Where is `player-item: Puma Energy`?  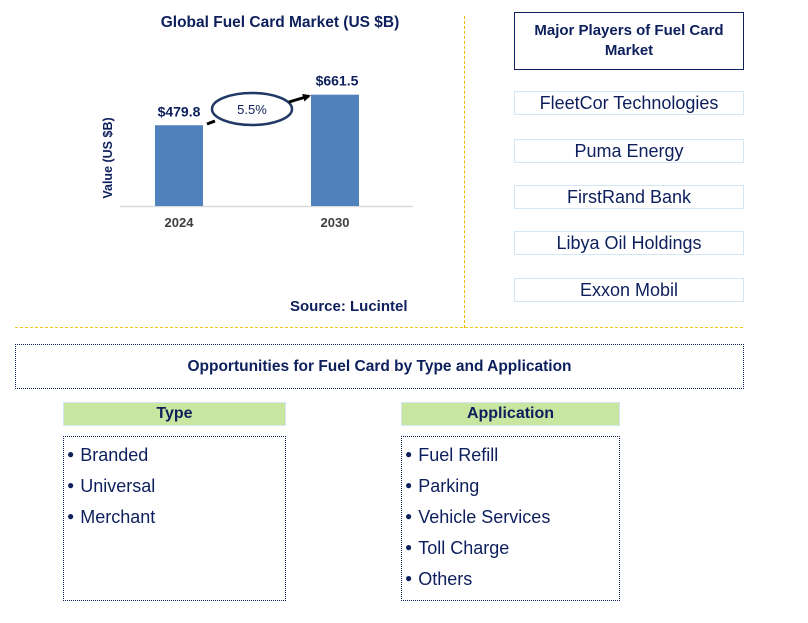
player-item: Puma Energy is located at coordinates (629, 151).